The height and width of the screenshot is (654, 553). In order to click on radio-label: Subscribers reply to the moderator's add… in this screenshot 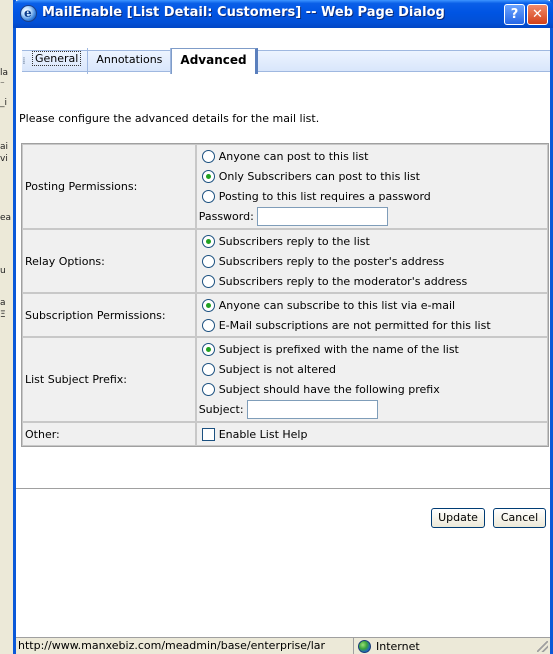, I will do `click(343, 281)`.